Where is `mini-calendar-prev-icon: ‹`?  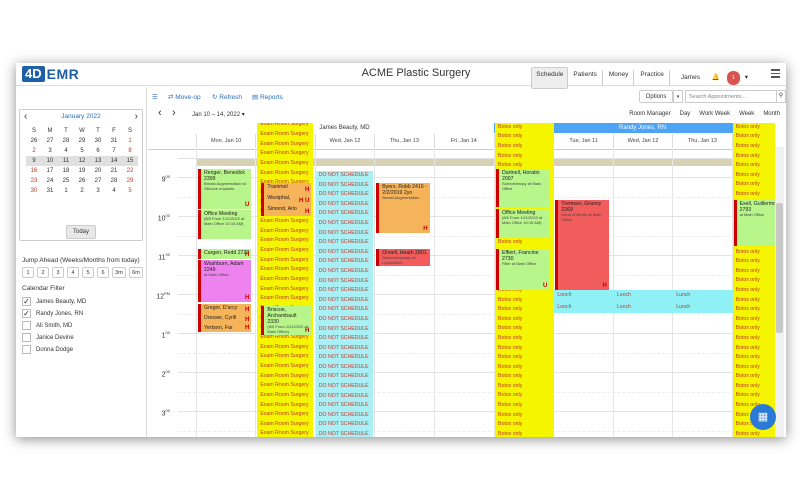
mini-calendar-prev-icon: ‹ is located at coordinates (25, 117).